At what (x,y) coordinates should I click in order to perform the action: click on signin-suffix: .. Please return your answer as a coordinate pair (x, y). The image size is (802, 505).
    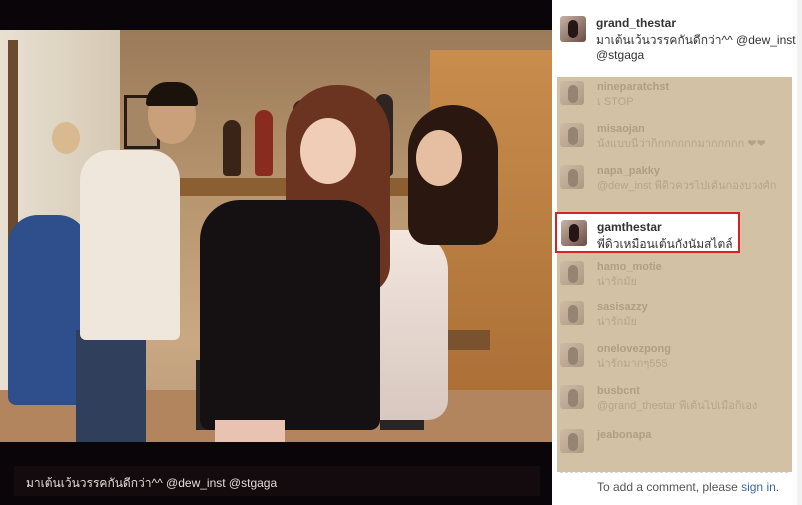
    Looking at the image, I should click on (777, 487).